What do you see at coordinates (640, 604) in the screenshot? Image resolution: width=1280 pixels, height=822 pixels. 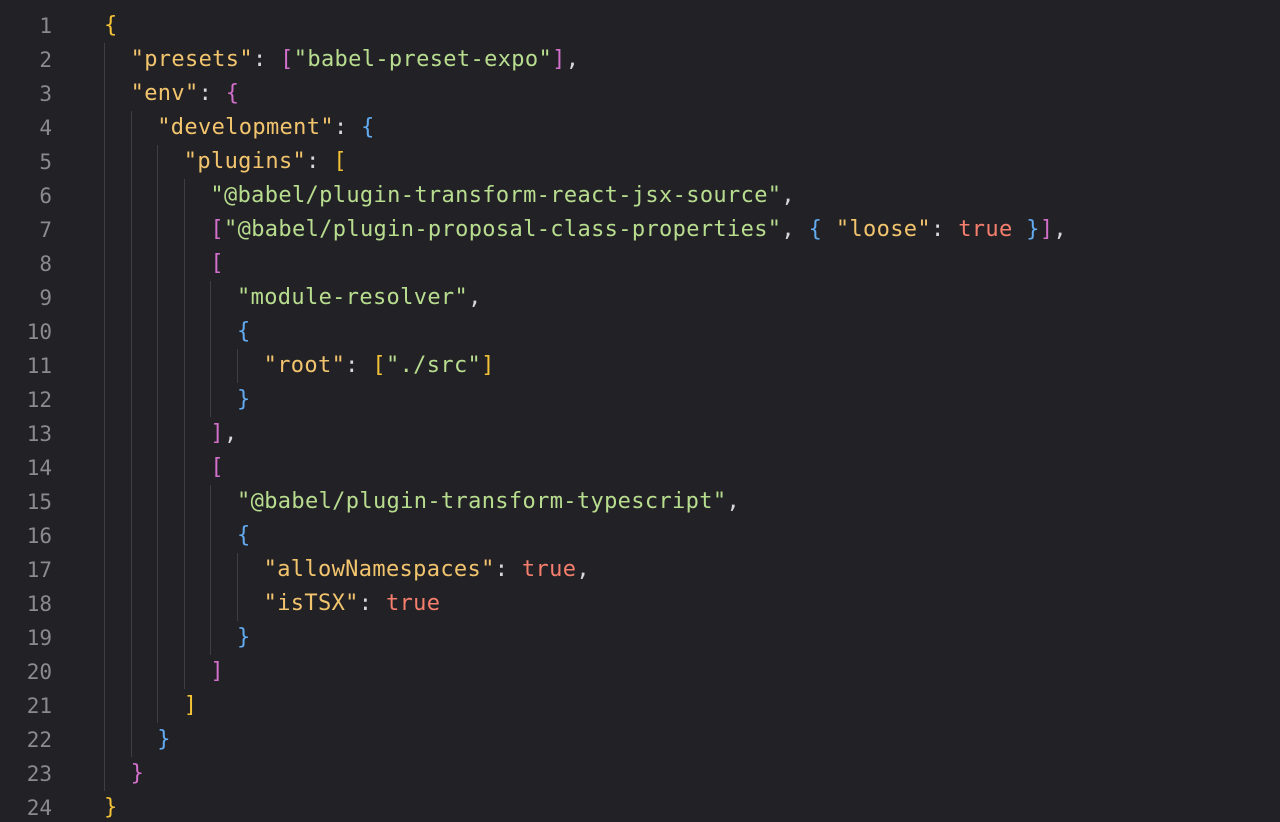 I see `code-line: 18 "isTSX": true` at bounding box center [640, 604].